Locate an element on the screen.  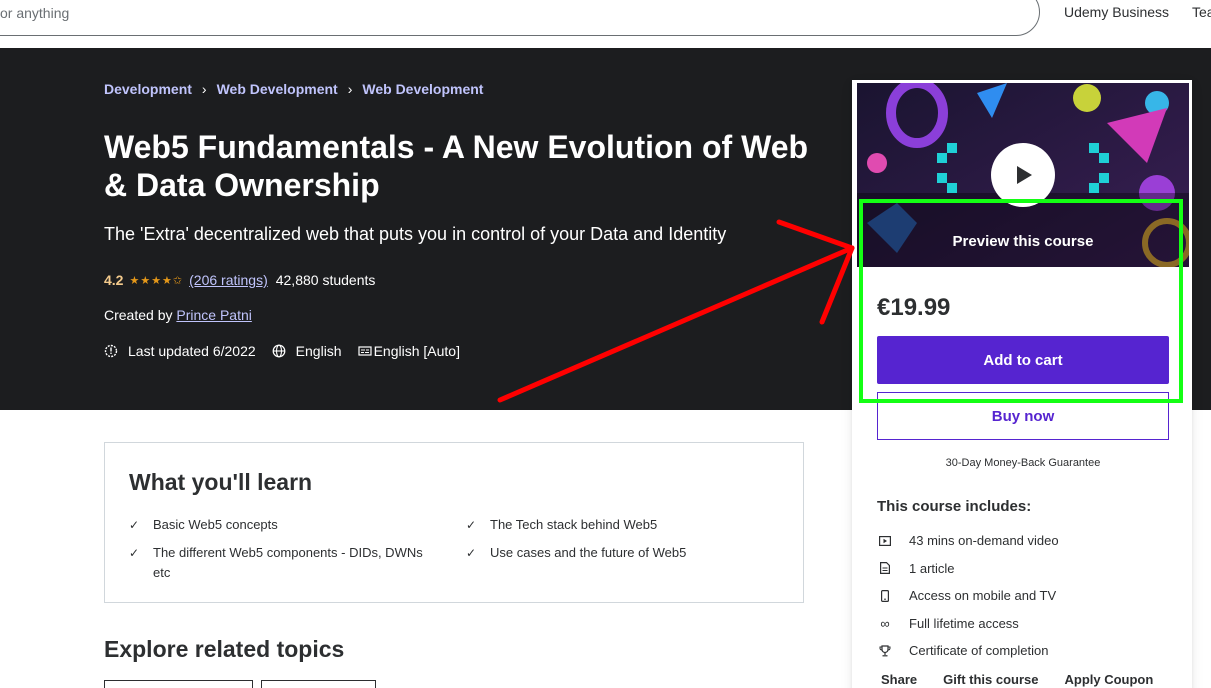
card-actions: Share Gift this course Apply Coupon is located at coordinates (1030, 679).